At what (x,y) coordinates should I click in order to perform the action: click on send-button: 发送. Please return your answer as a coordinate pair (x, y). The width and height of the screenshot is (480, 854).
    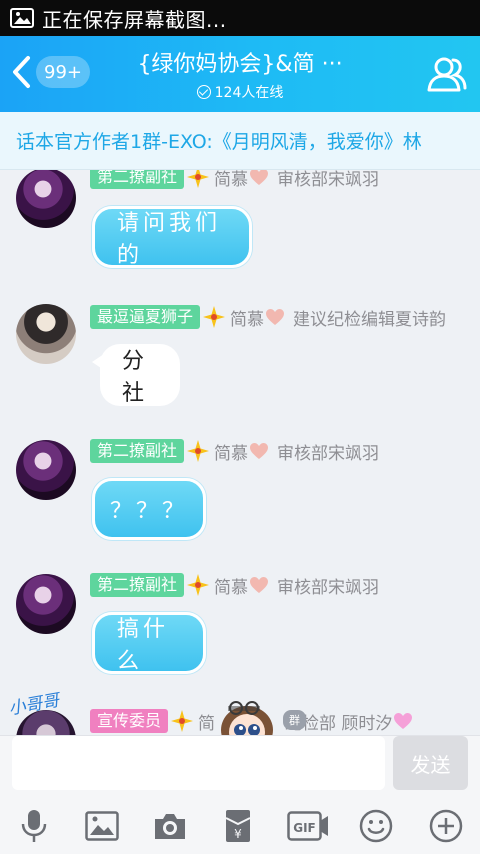
    Looking at the image, I should click on (430, 763).